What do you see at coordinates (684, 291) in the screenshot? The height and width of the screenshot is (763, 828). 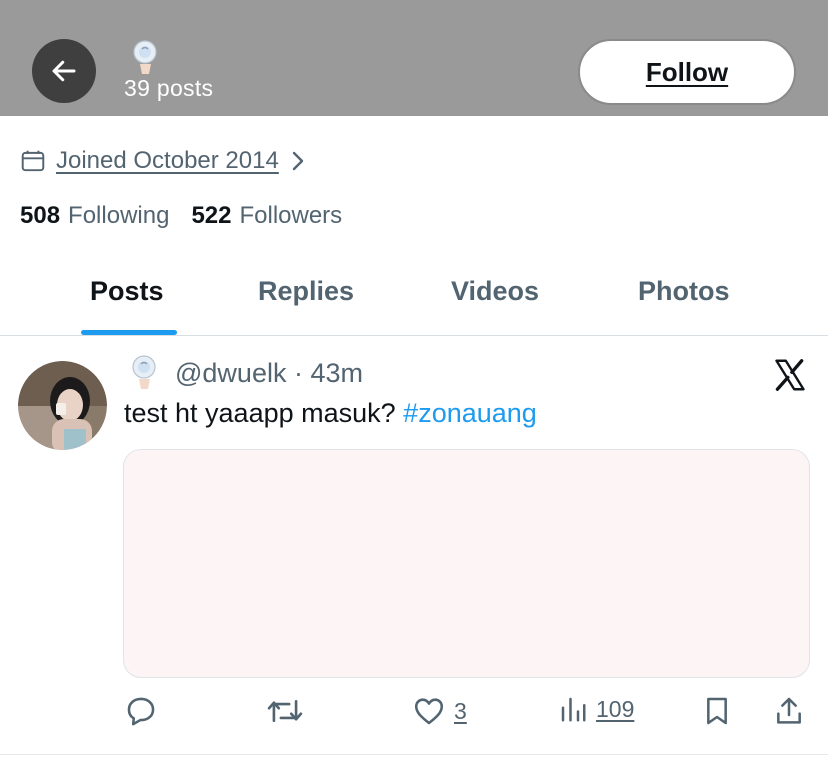 I see `tab-photos: Photos` at bounding box center [684, 291].